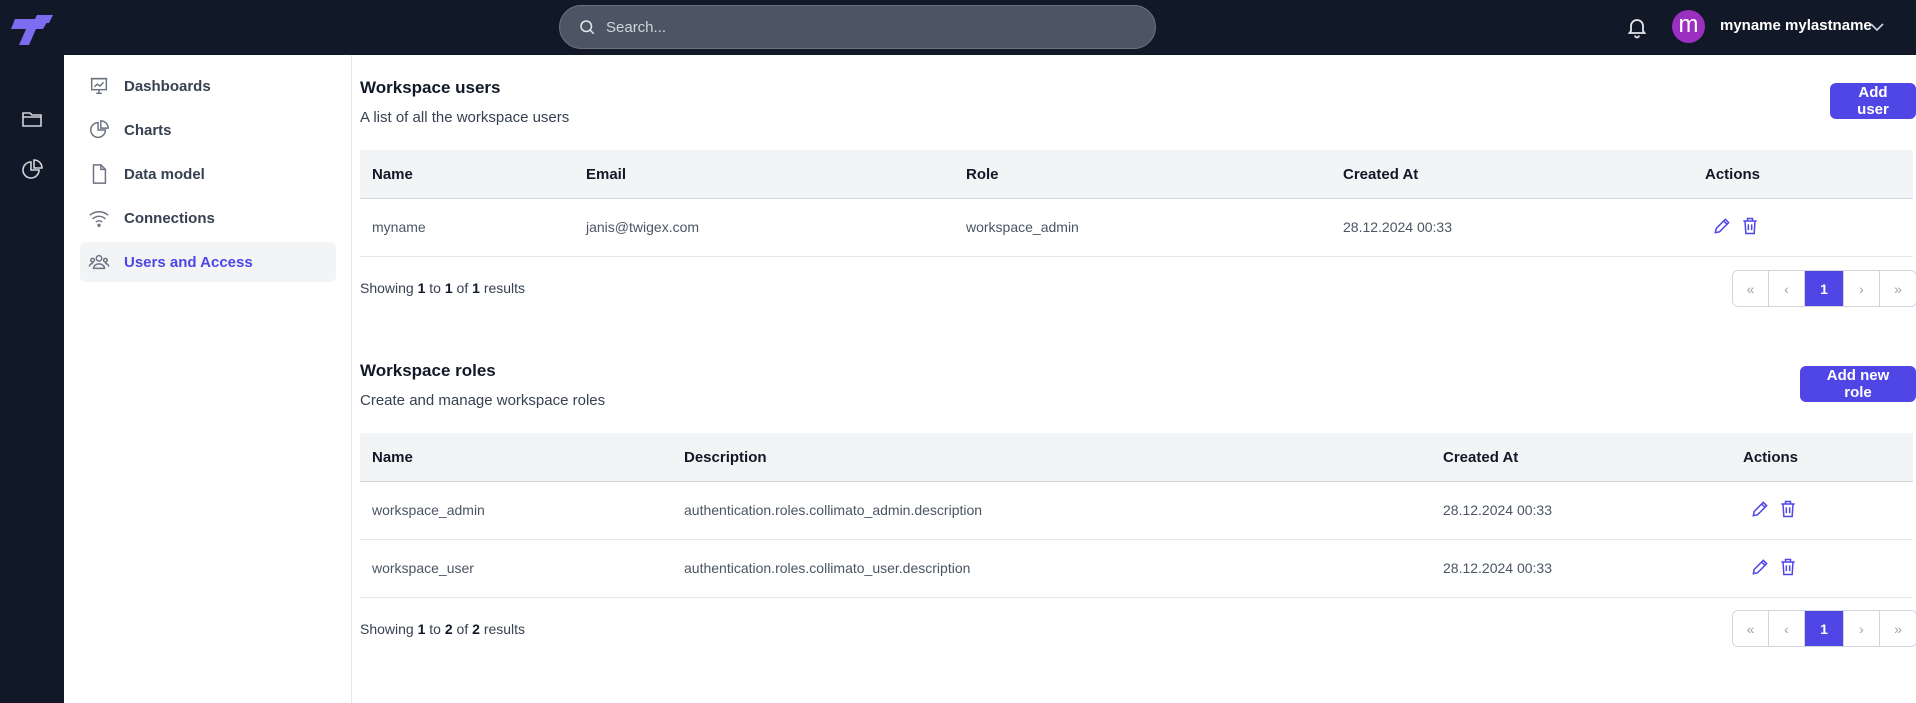  Describe the element at coordinates (1796, 25) in the screenshot. I see `user-name: myname mylastname` at that location.